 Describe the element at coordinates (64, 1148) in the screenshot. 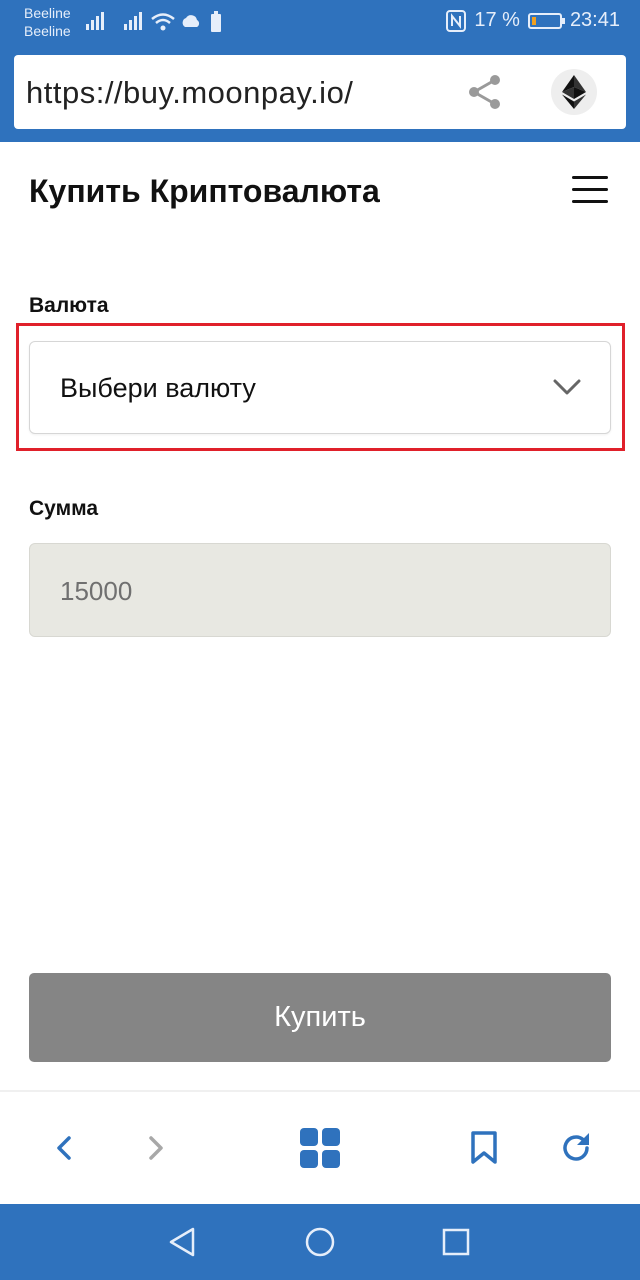

I see `back-icon` at that location.